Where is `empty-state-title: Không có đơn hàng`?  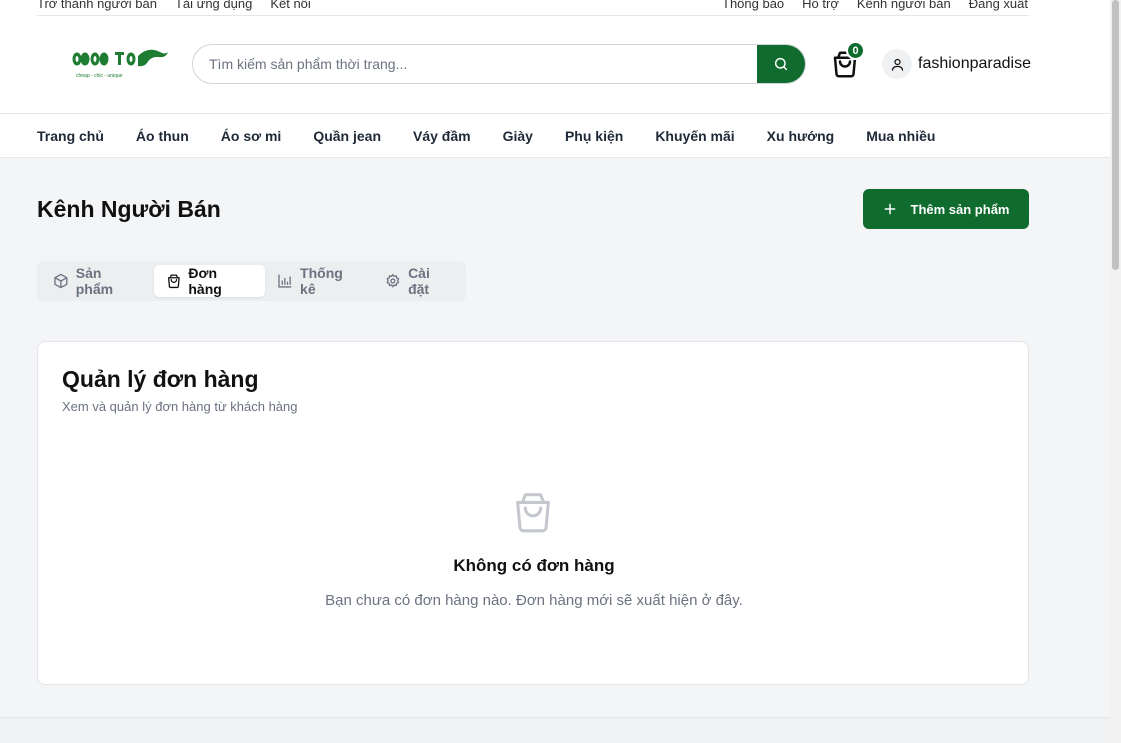
empty-state-title: Không có đơn hàng is located at coordinates (534, 565).